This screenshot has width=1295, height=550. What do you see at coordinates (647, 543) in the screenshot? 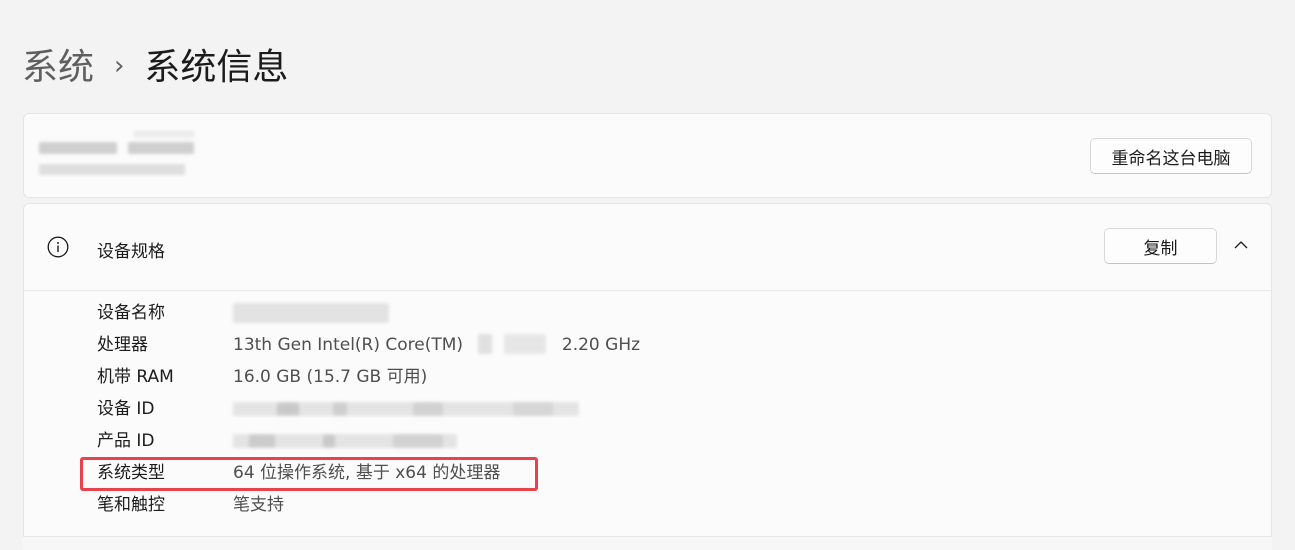
I see `next-card-edge` at bounding box center [647, 543].